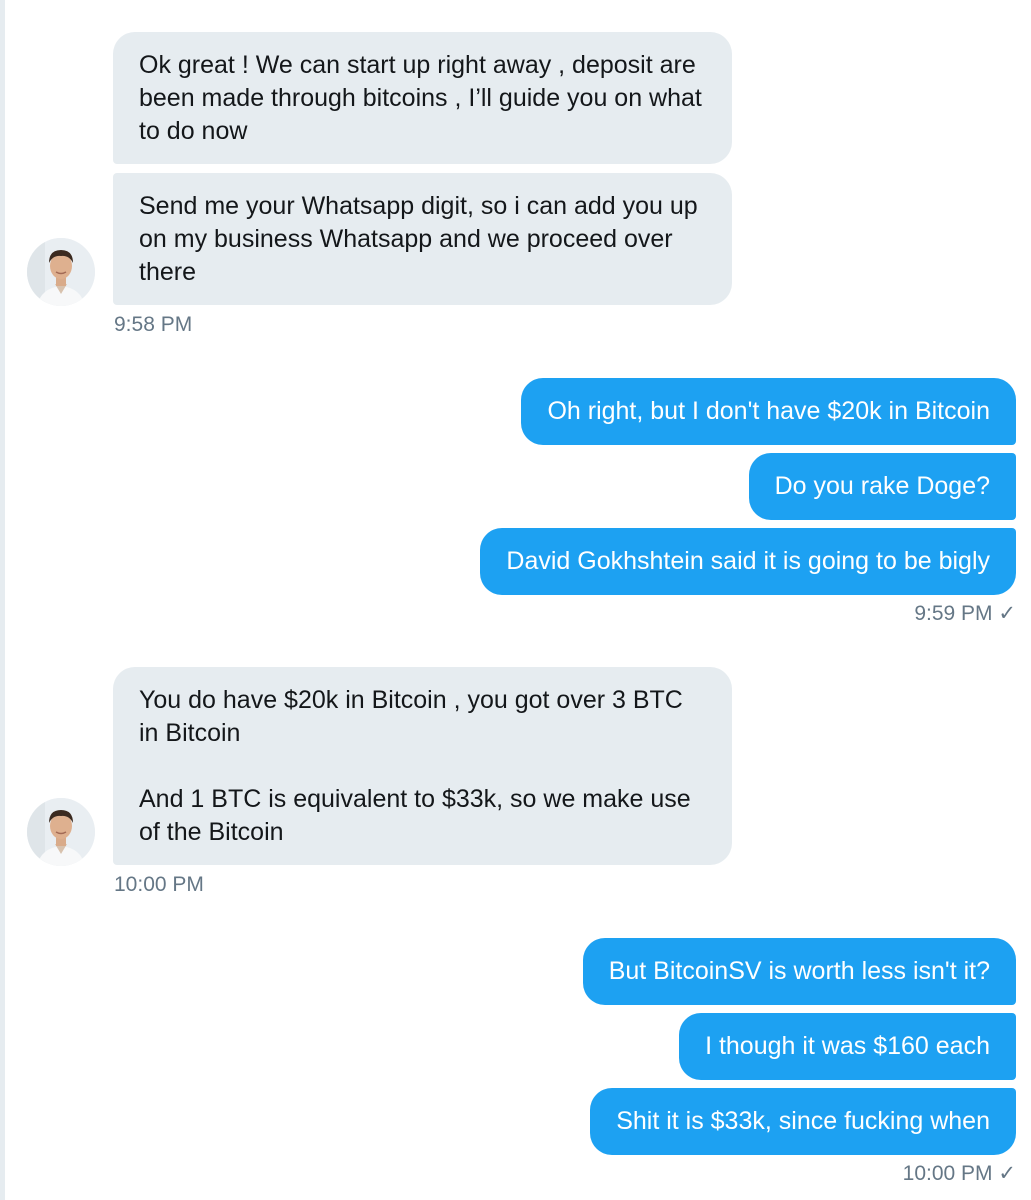 This screenshot has height=1200, width=1031. I want to click on outgoing-message: Do you rake Doge?, so click(882, 486).